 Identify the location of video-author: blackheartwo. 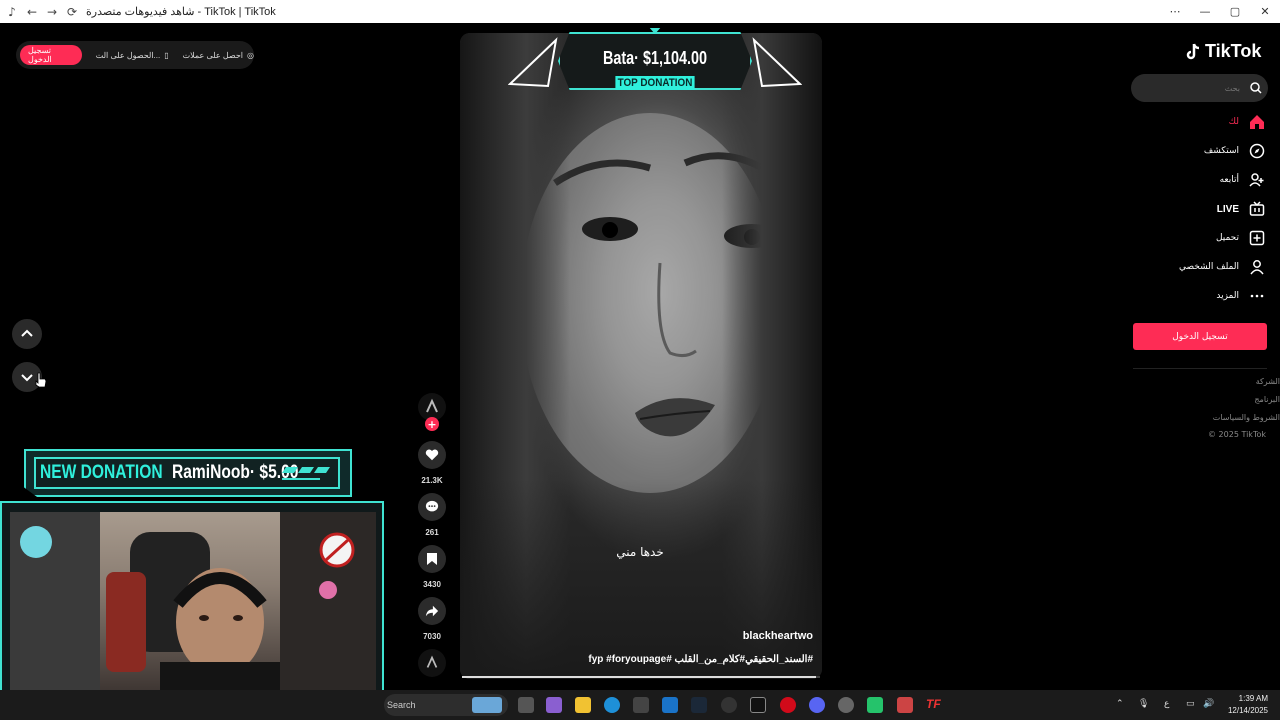
(778, 636).